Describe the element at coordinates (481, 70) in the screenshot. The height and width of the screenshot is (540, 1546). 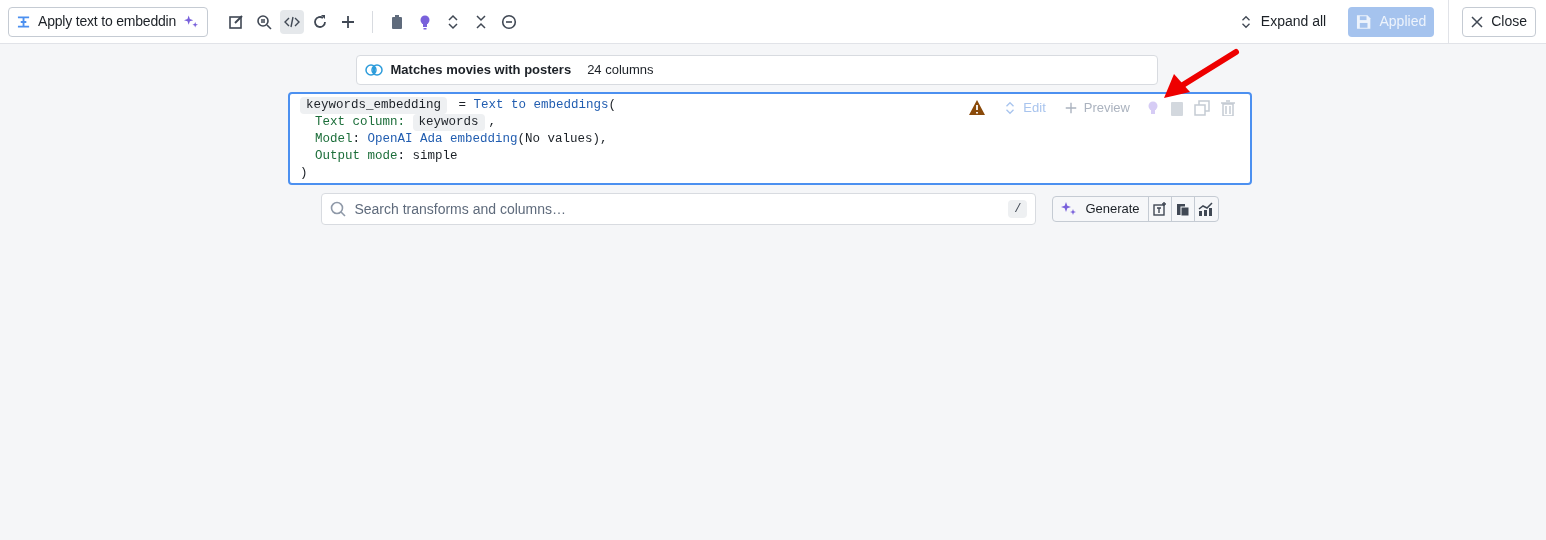
I see `dataset-name: Matches movies with posters` at that location.